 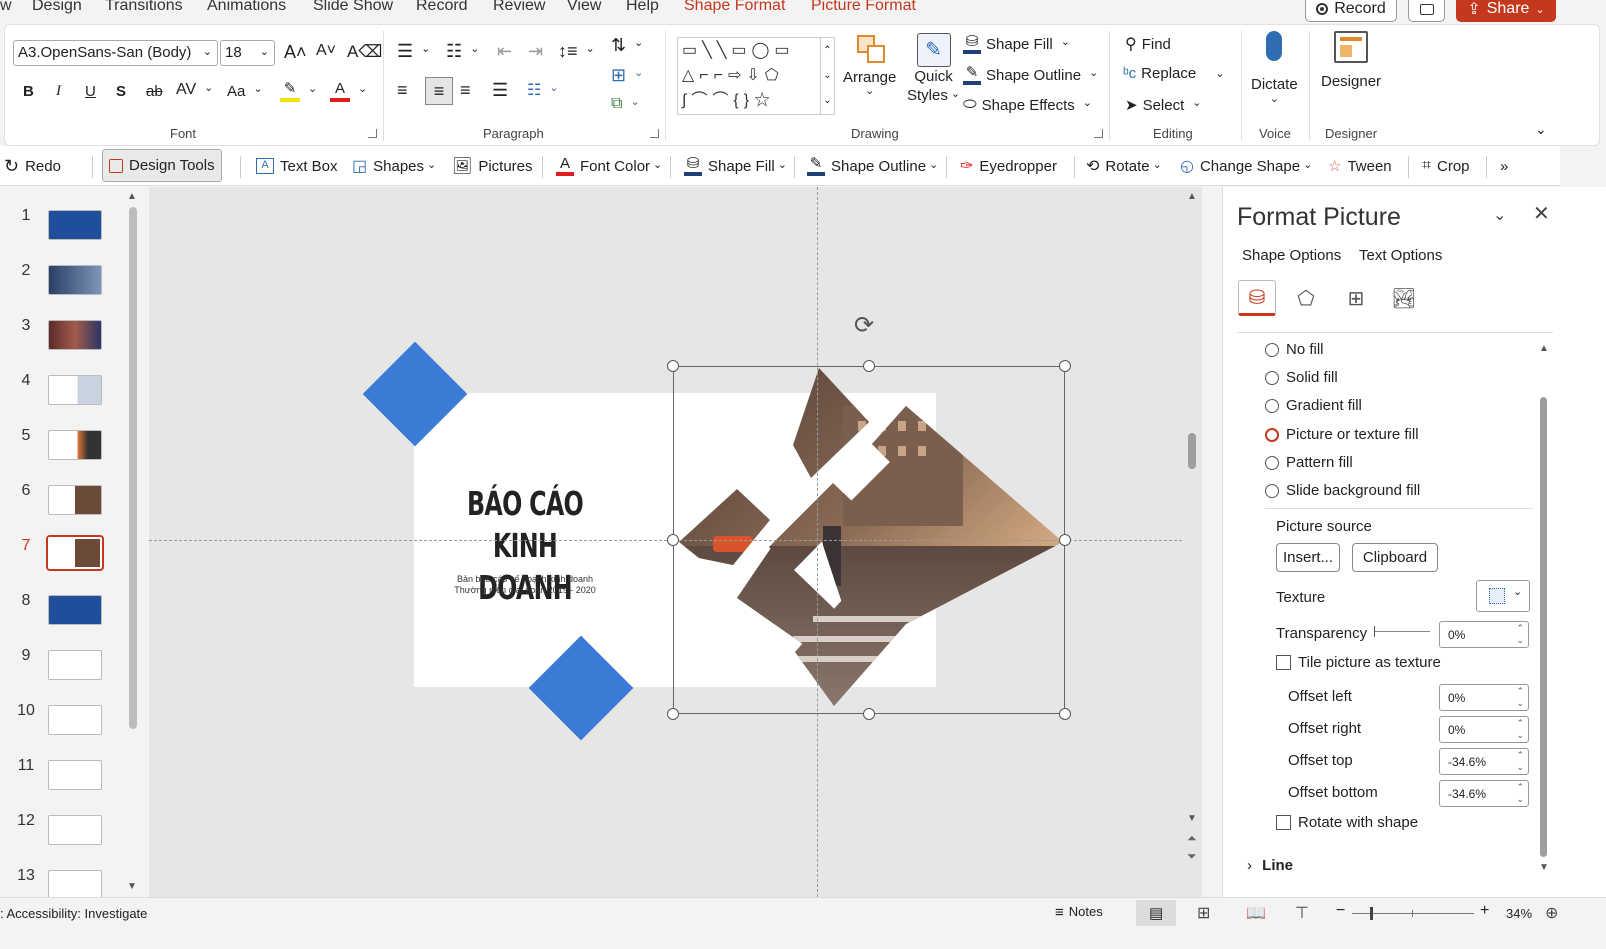 I want to click on tab-text-options: Text Options, so click(x=1400, y=255).